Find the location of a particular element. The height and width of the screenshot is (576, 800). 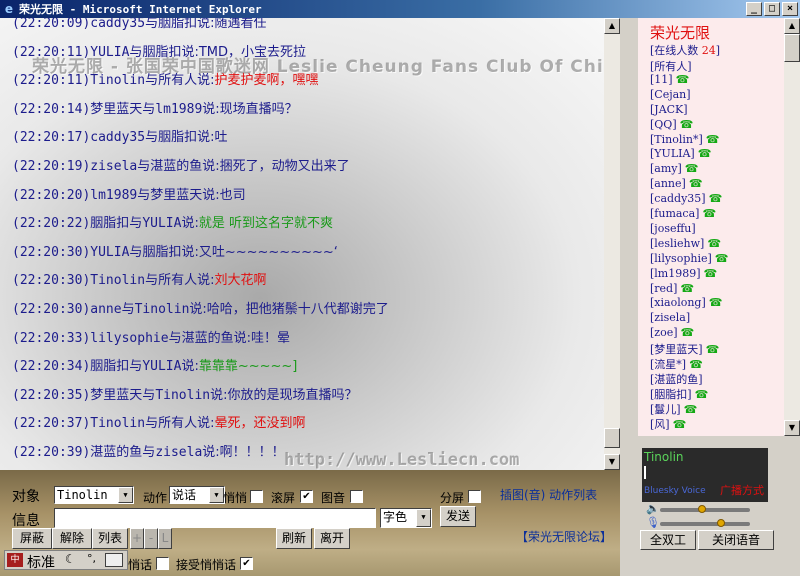

mic-knob is located at coordinates (721, 523).